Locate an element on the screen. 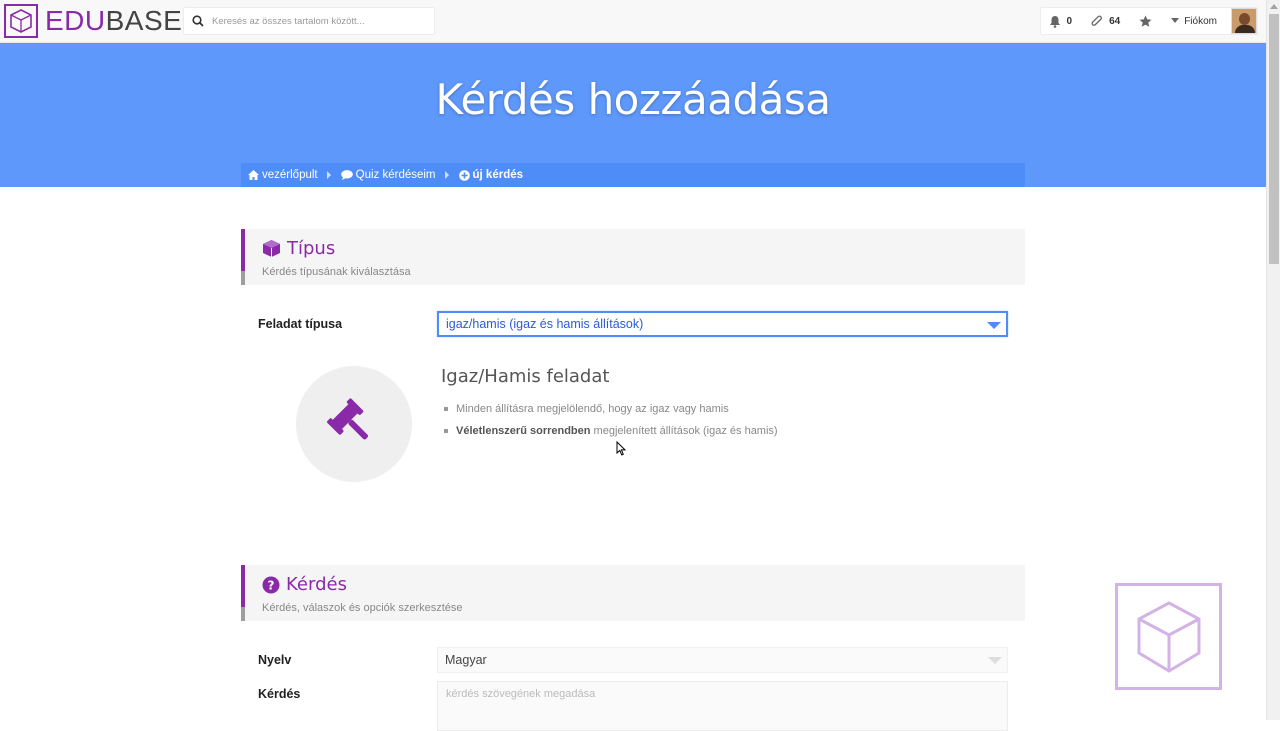 The image size is (1280, 731). edubase-watermark-logo is located at coordinates (1168, 636).